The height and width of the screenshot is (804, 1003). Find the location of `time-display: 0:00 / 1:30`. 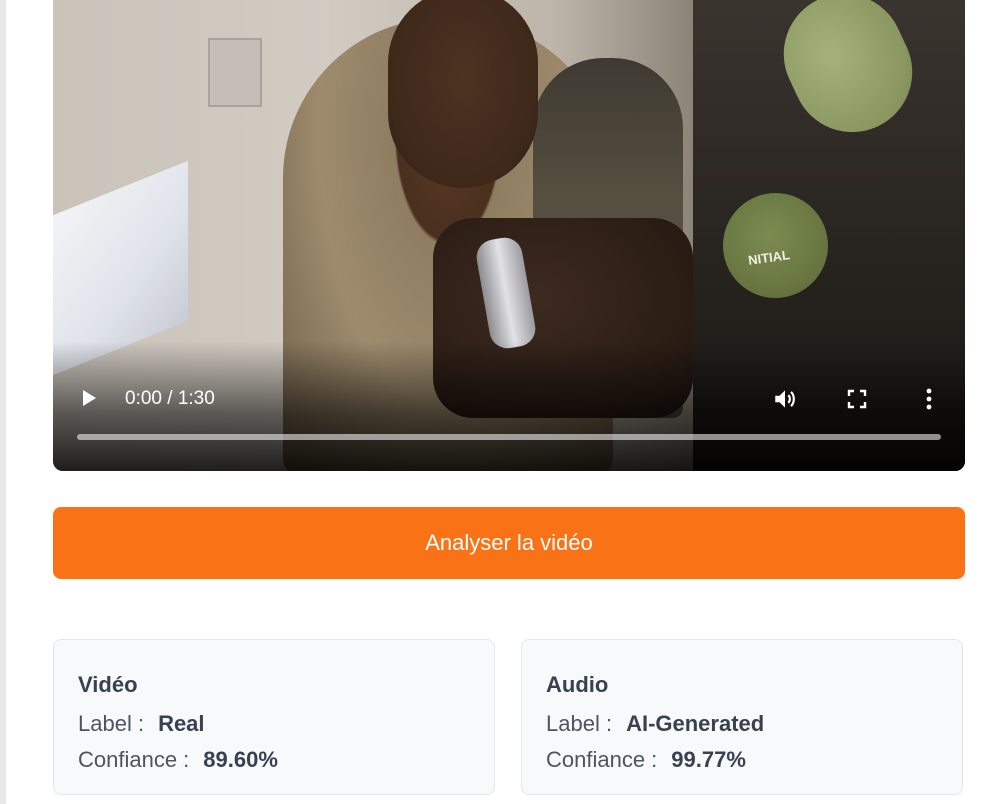

time-display: 0:00 / 1:30 is located at coordinates (170, 398).